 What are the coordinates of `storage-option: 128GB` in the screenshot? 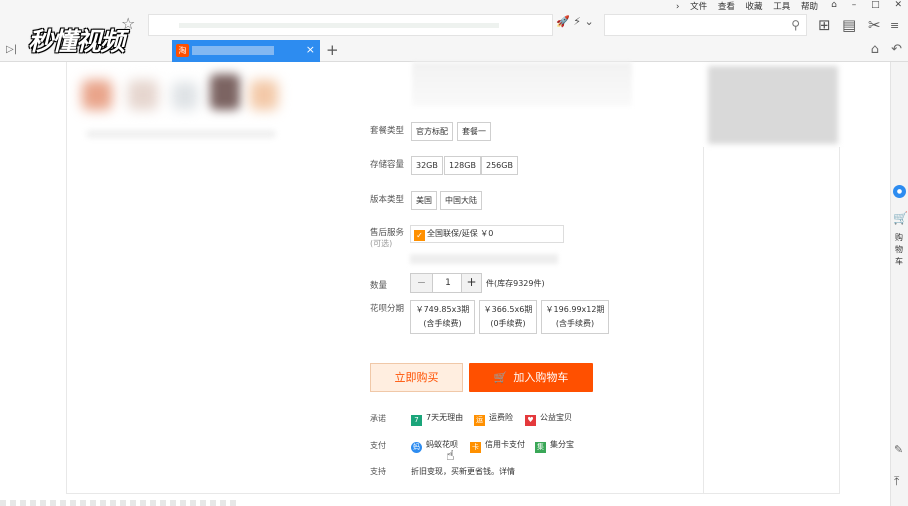 It's located at (462, 165).